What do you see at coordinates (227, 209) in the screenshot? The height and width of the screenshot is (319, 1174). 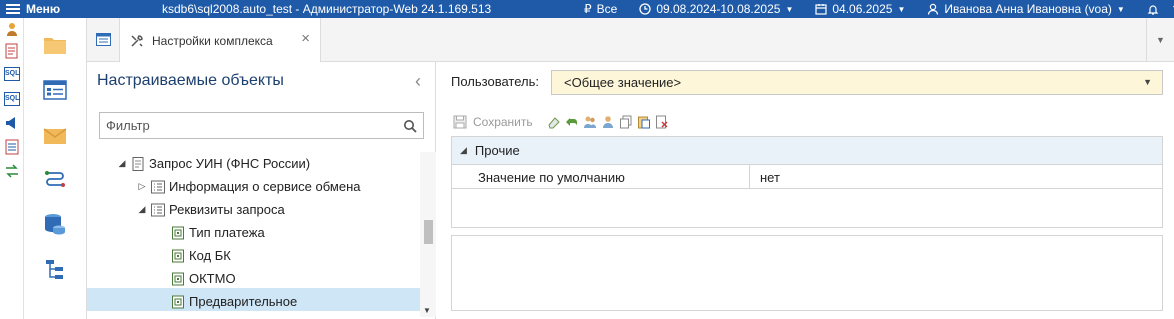 I see `tree-node-label: Реквизиты запроса` at bounding box center [227, 209].